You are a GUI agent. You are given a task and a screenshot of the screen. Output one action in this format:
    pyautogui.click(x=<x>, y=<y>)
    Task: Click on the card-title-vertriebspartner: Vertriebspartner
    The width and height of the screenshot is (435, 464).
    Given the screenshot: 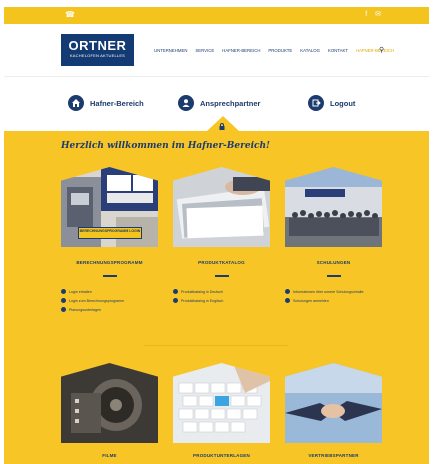 What is the action you would take?
    pyautogui.click(x=333, y=455)
    